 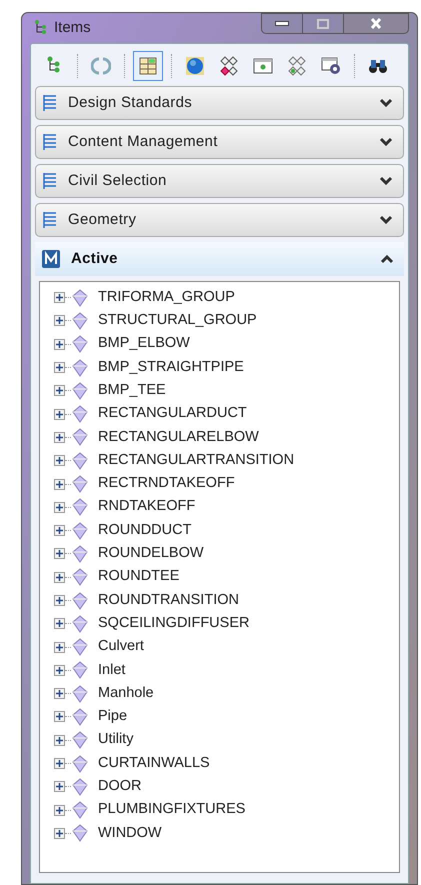 I want to click on tree-item: Inlet, so click(x=112, y=671).